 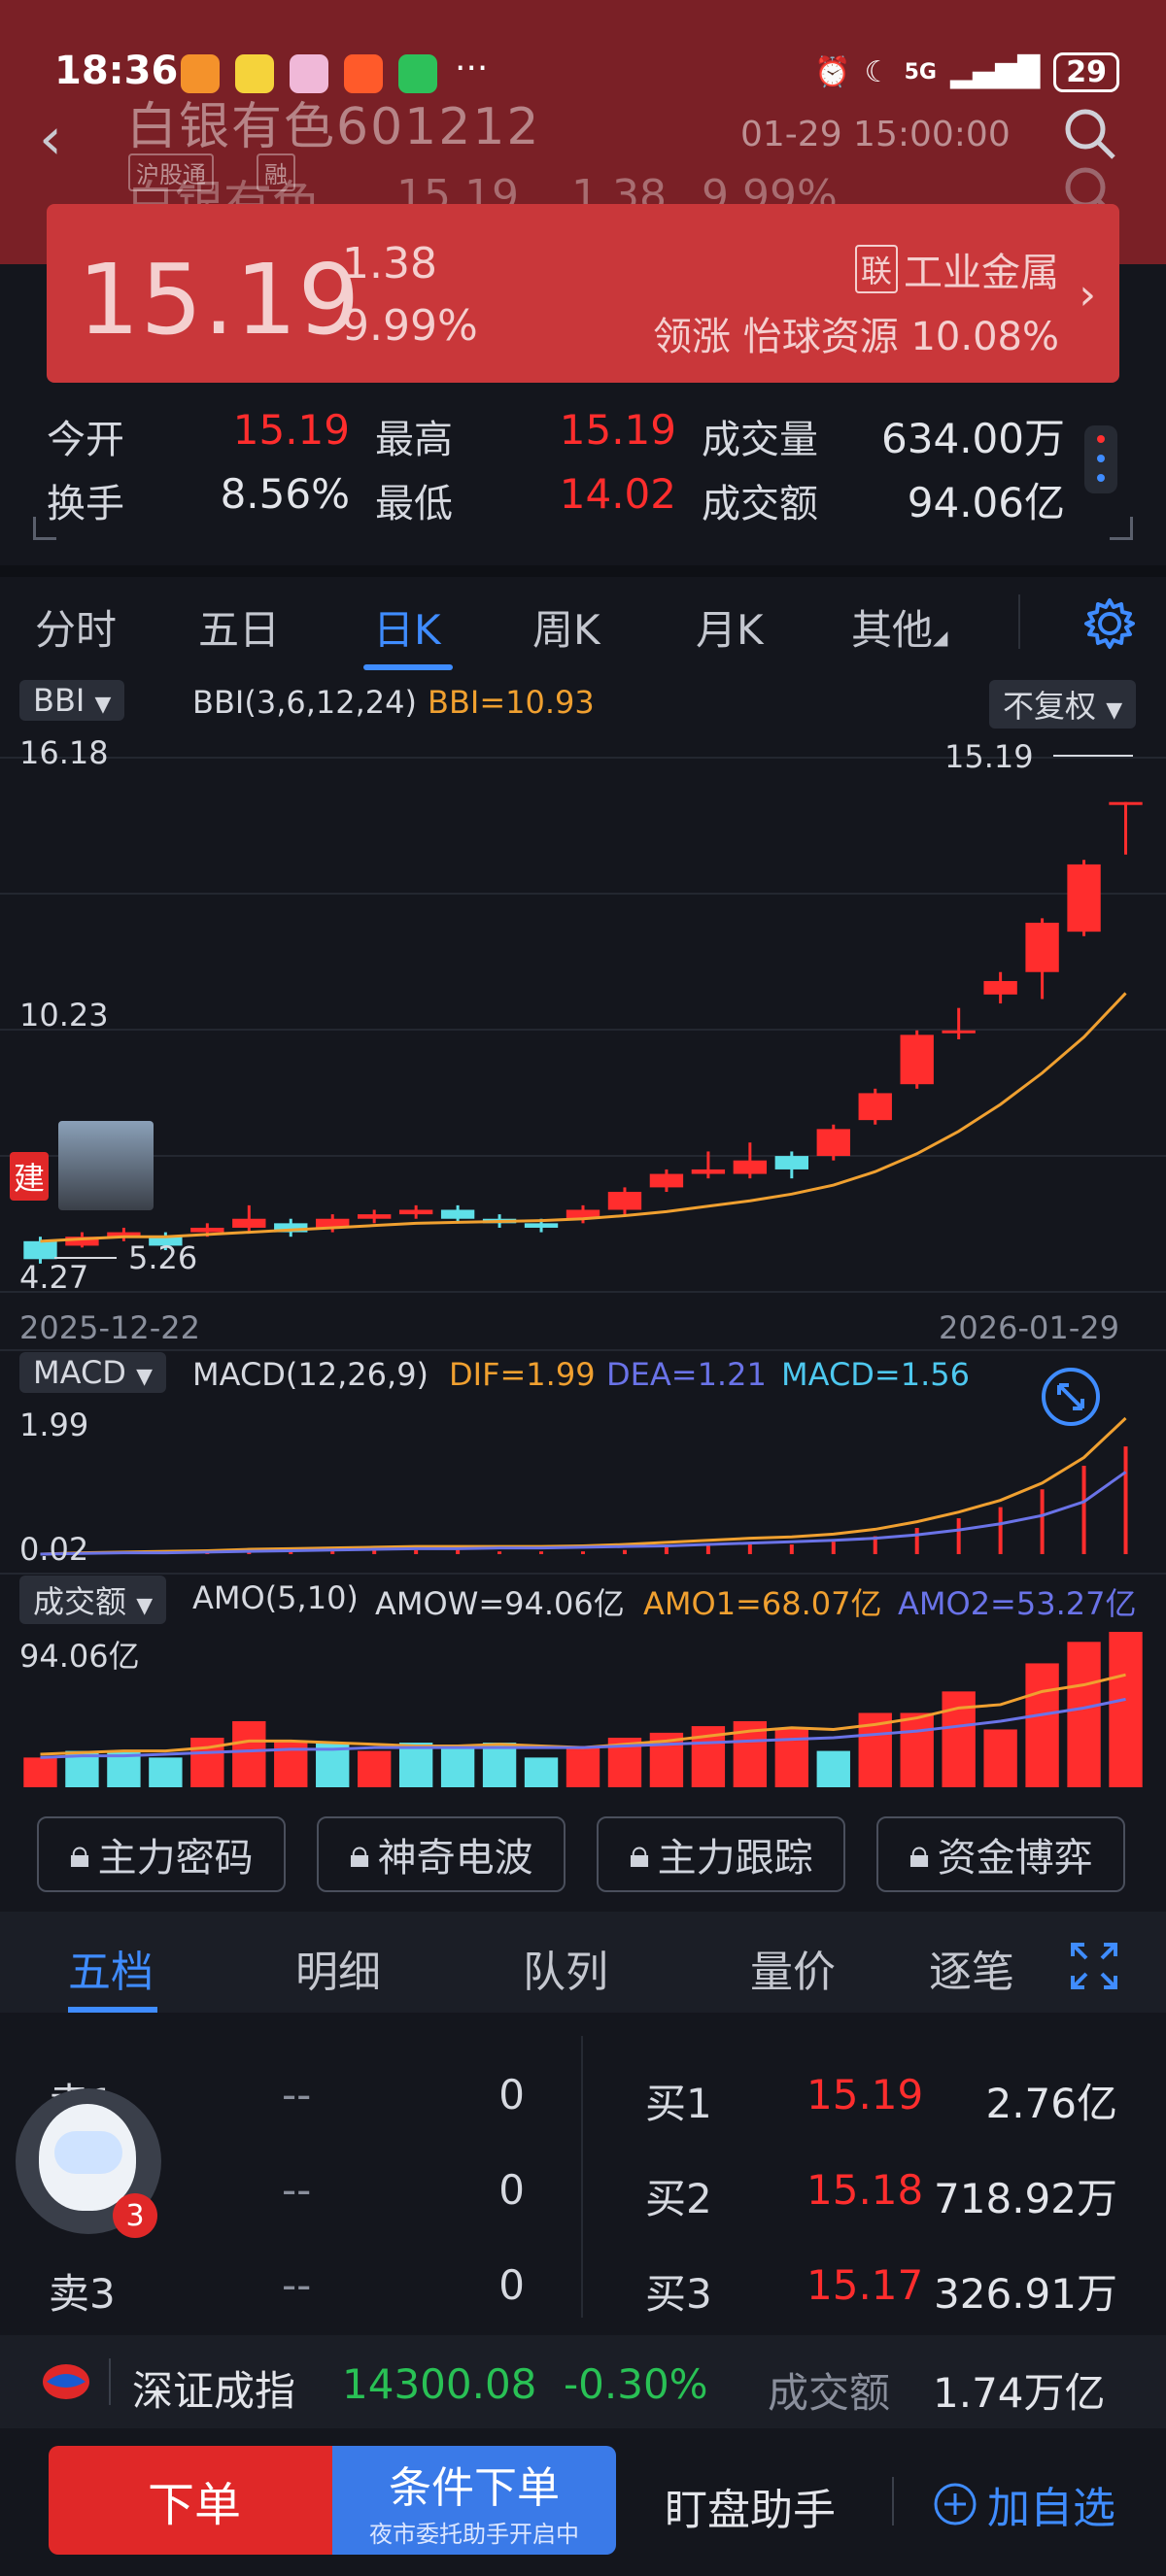 What do you see at coordinates (50, 139) in the screenshot?
I see `back-button: ‹` at bounding box center [50, 139].